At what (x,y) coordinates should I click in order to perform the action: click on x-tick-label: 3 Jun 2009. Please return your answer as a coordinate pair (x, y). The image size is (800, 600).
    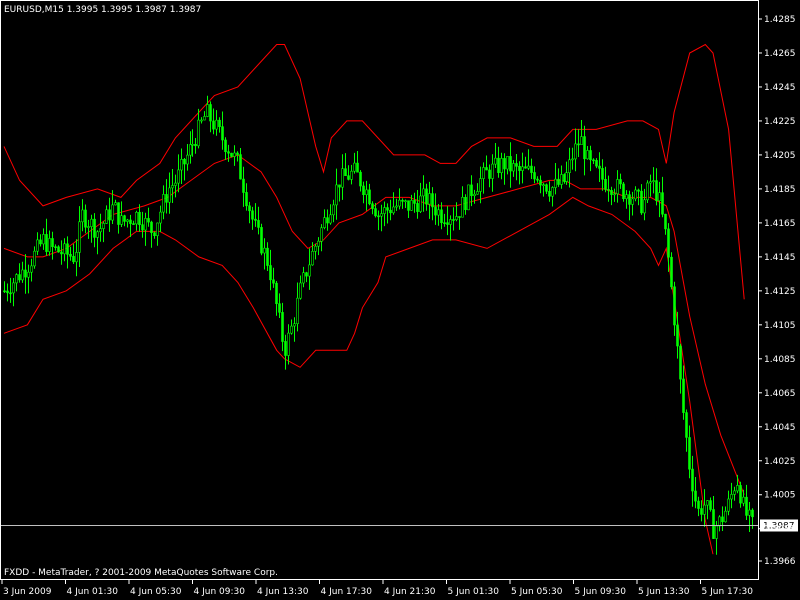
    Looking at the image, I should click on (27, 592).